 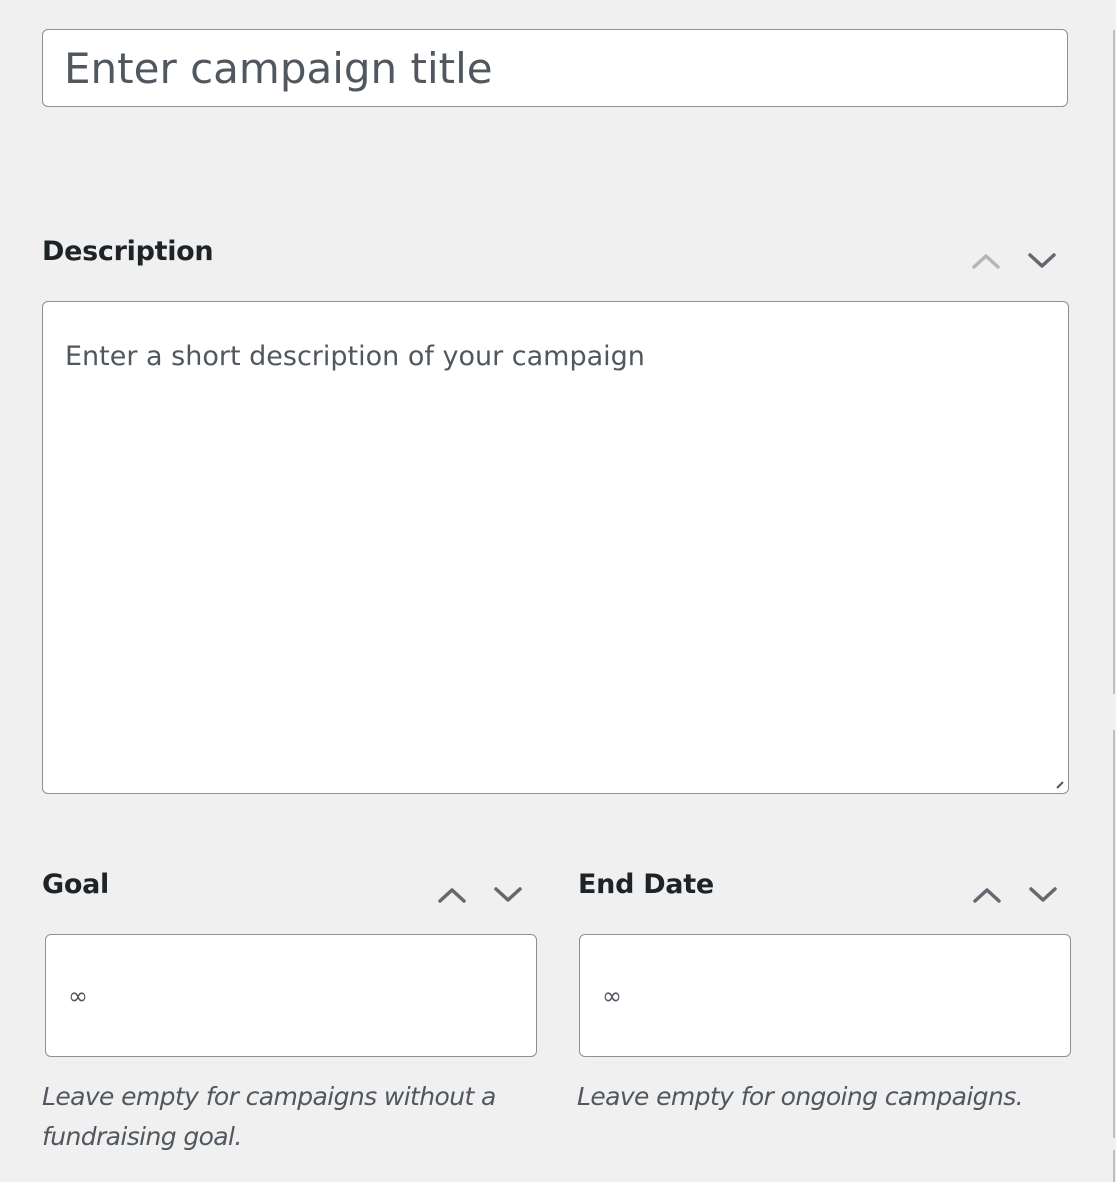 I want to click on end-date-move-down-button, so click(x=1043, y=895).